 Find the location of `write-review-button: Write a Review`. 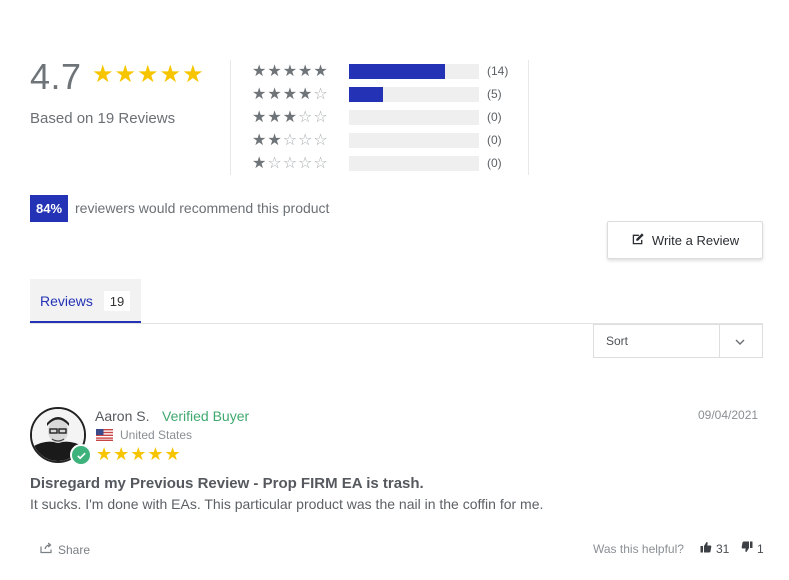

write-review-button: Write a Review is located at coordinates (685, 240).